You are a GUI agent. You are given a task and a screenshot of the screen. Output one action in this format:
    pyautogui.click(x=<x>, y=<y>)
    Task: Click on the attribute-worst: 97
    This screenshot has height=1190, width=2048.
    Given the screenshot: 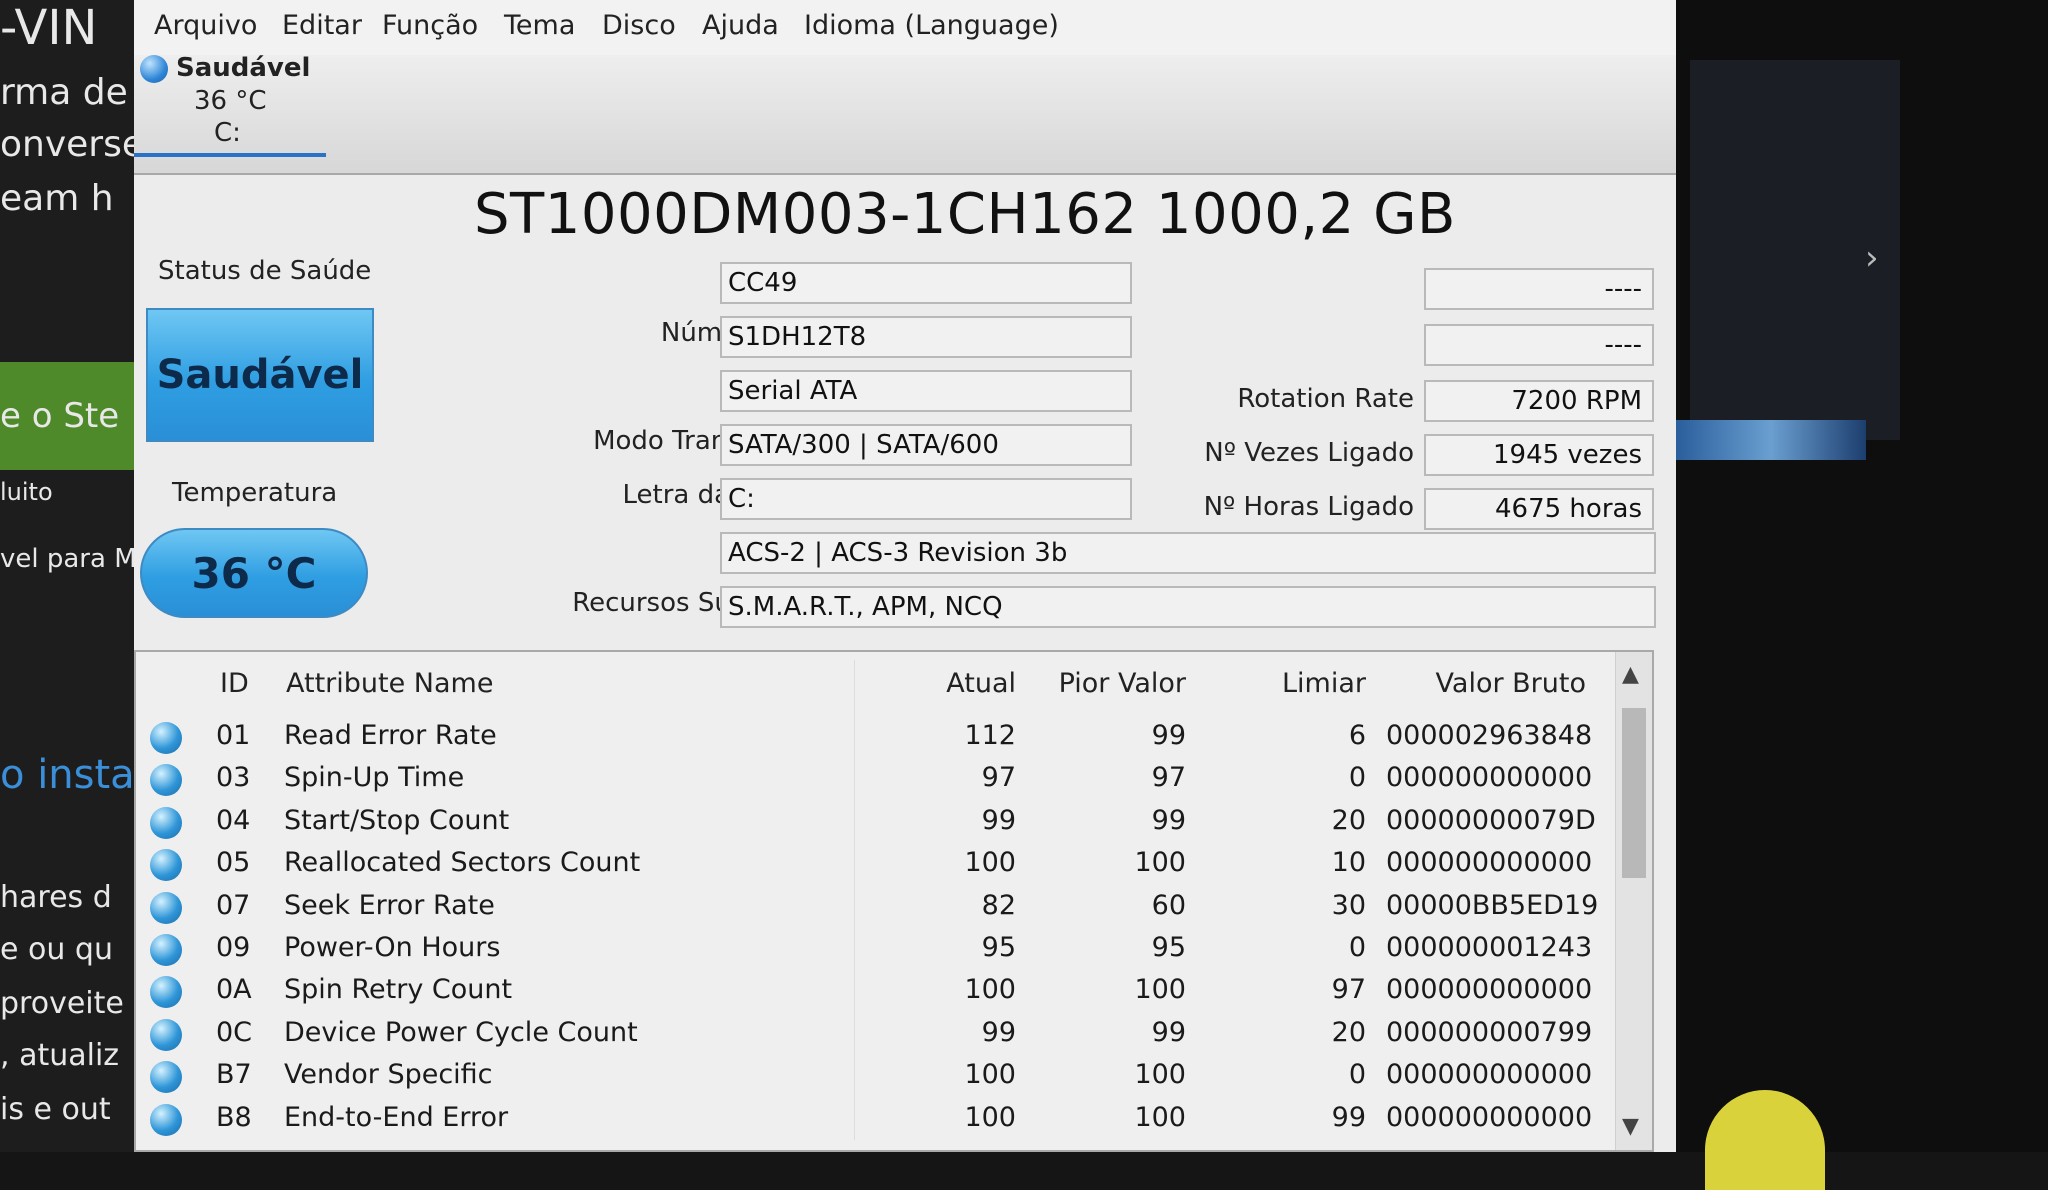 What is the action you would take?
    pyautogui.click(x=1168, y=778)
    